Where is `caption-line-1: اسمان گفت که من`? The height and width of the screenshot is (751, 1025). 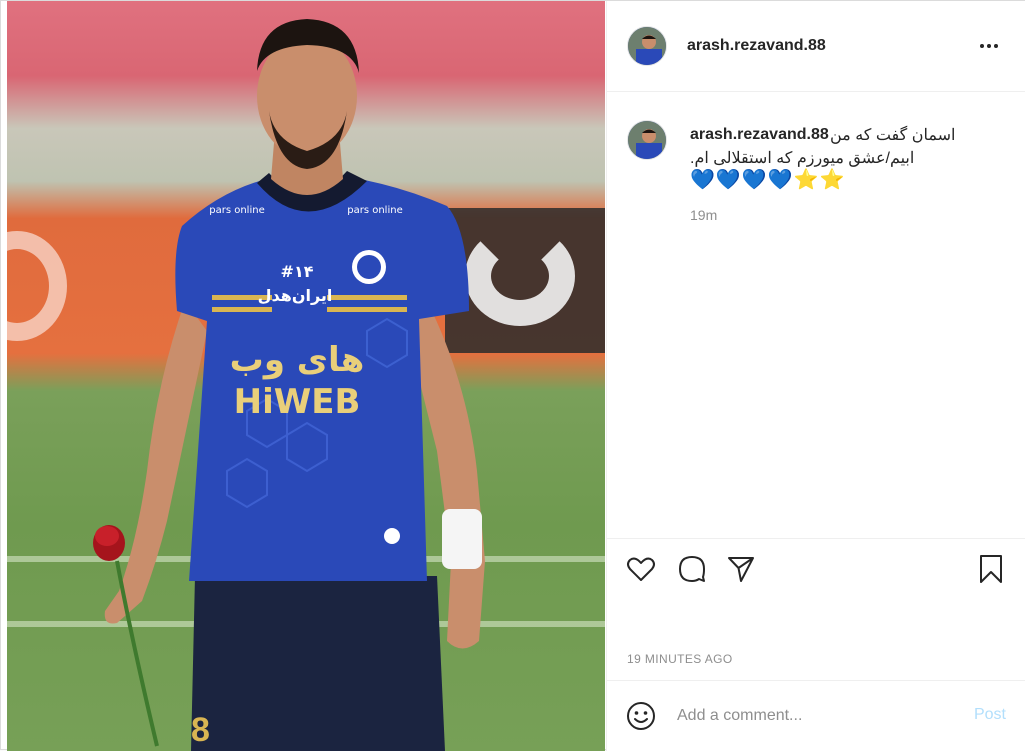 caption-line-1: اسمان گفت که من is located at coordinates (893, 135).